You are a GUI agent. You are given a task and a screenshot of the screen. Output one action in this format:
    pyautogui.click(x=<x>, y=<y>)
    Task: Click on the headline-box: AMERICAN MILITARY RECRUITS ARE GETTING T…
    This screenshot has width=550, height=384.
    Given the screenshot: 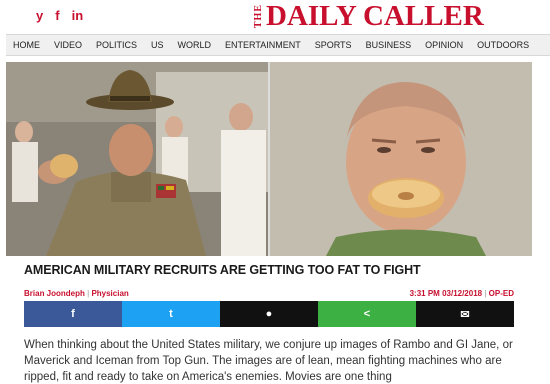 What is the action you would take?
    pyautogui.click(x=269, y=270)
    